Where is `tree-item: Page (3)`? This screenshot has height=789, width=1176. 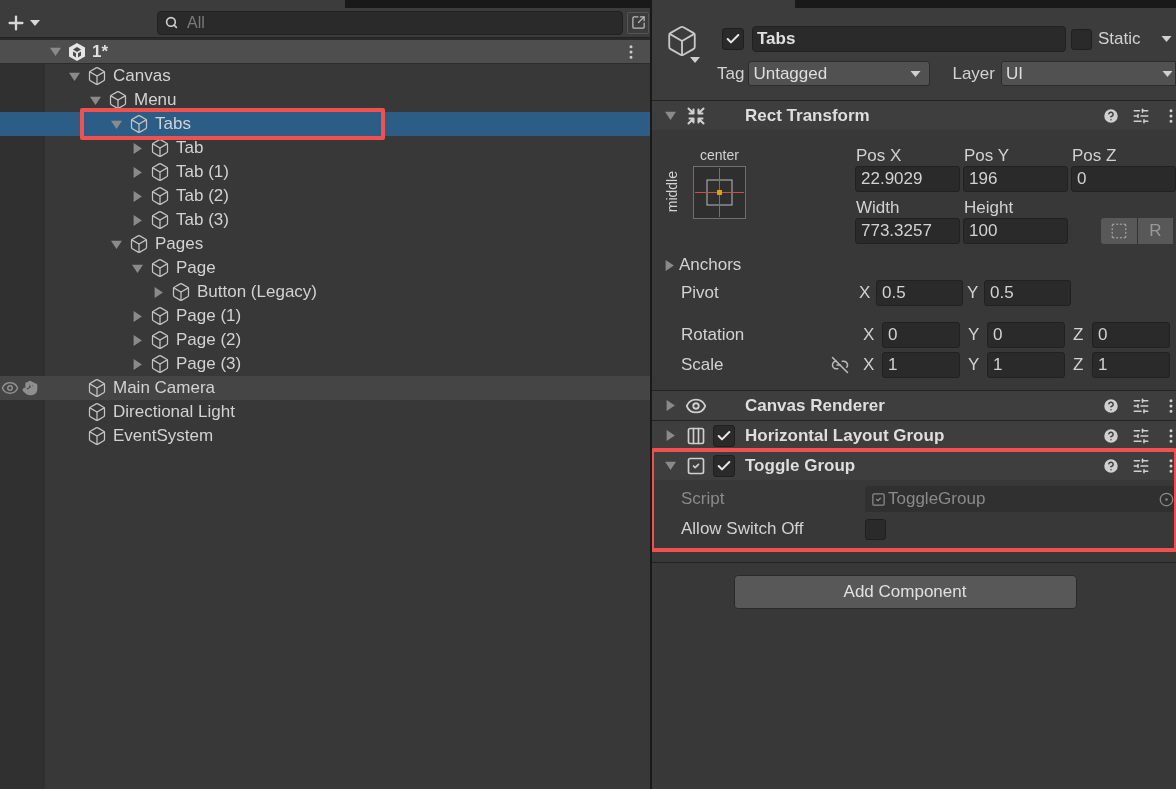
tree-item: Page (3) is located at coordinates (325, 364).